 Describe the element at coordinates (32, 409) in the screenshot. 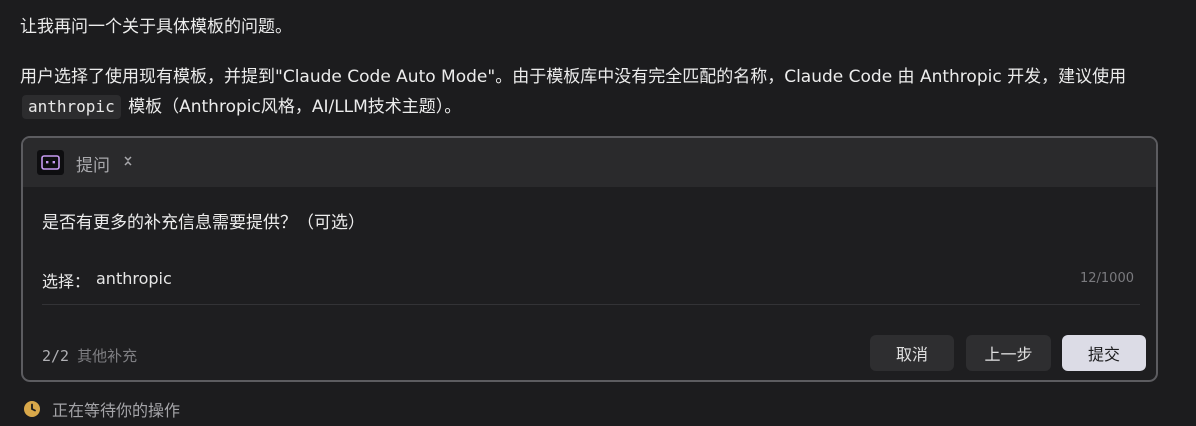

I see `clock-icon` at that location.